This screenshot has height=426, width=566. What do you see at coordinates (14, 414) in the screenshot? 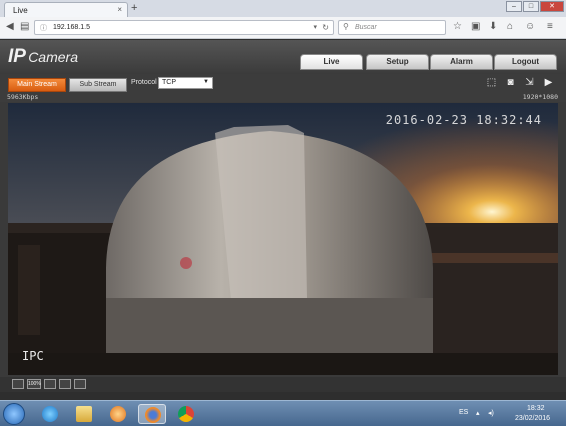
I see `start-button` at bounding box center [14, 414].